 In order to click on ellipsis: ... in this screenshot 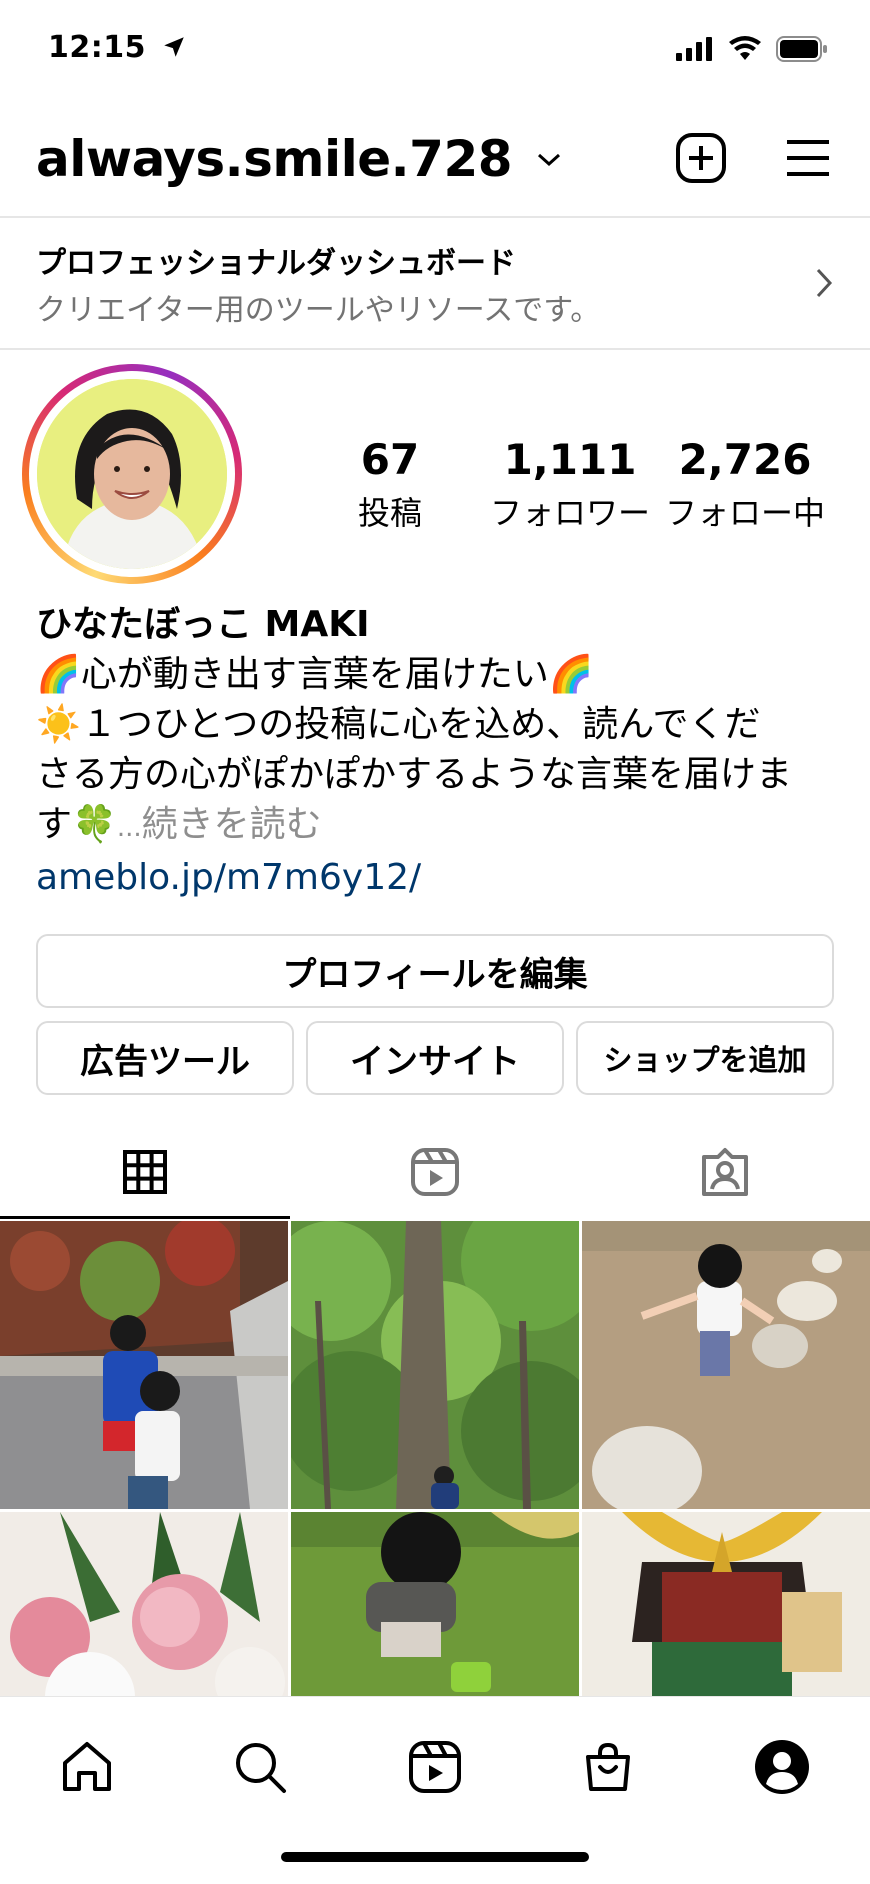, I will do `click(129, 828)`.